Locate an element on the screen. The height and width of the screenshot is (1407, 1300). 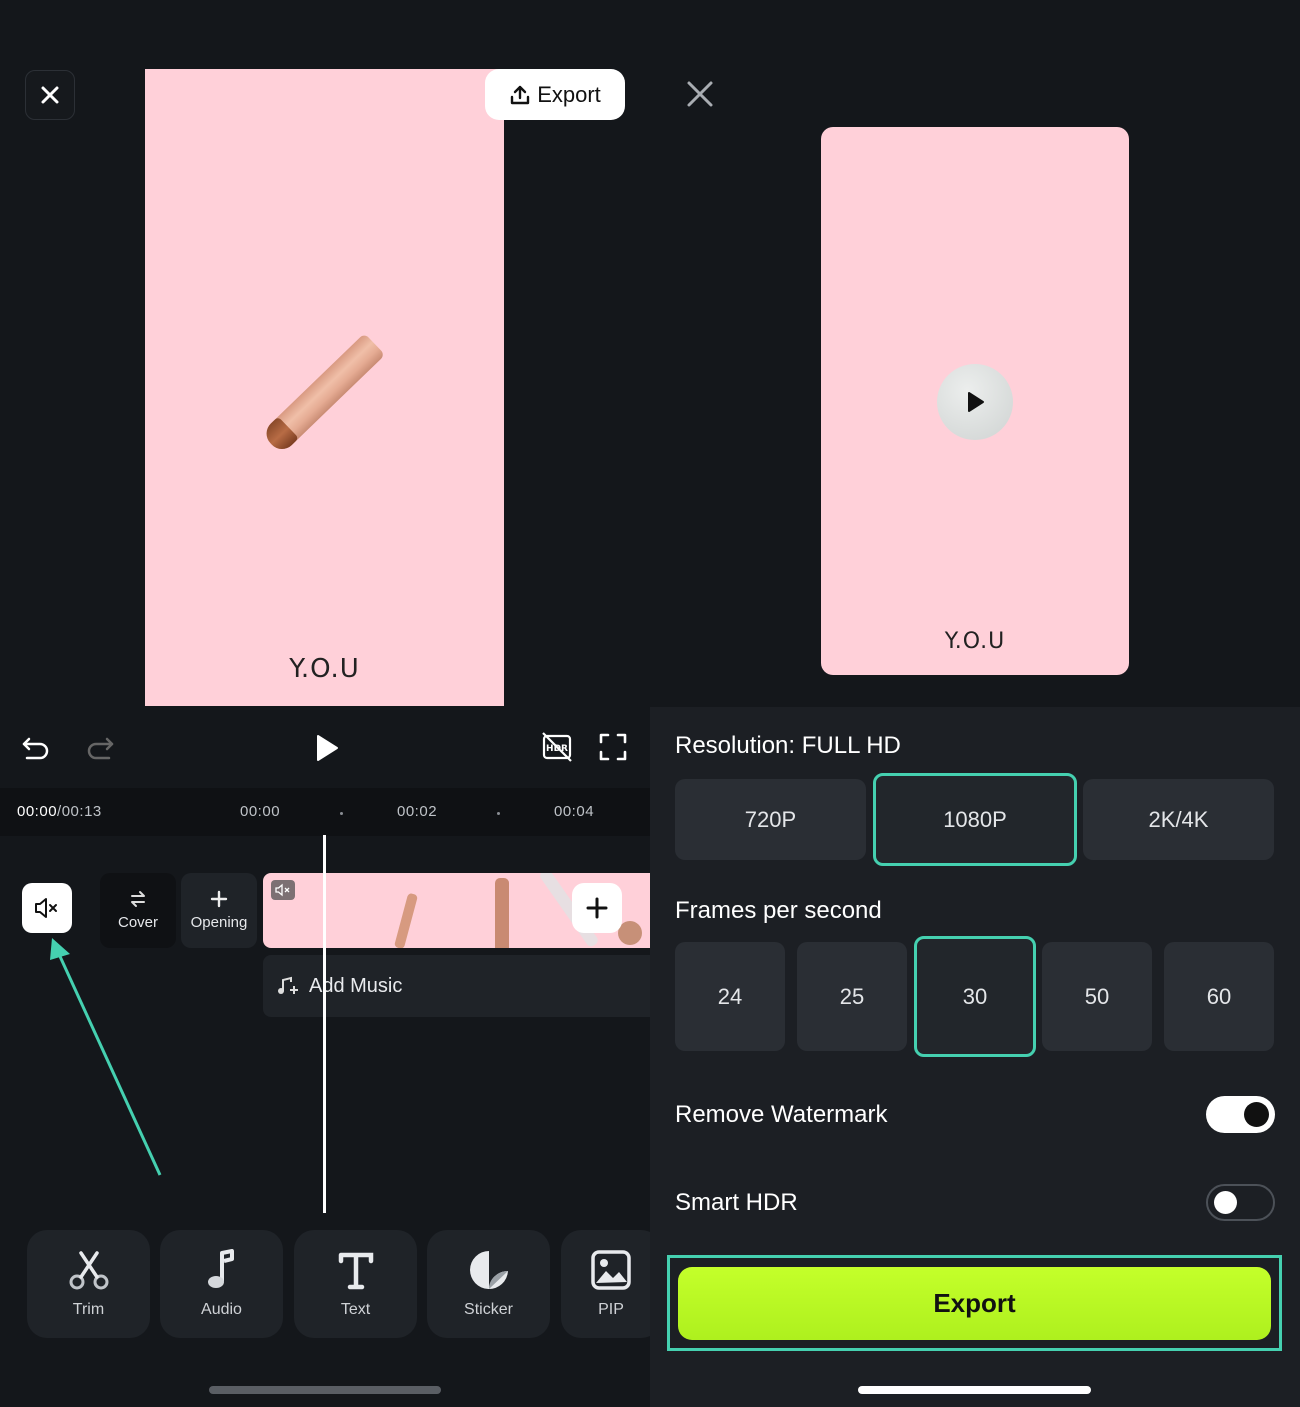
text-icon is located at coordinates (355, 1271).